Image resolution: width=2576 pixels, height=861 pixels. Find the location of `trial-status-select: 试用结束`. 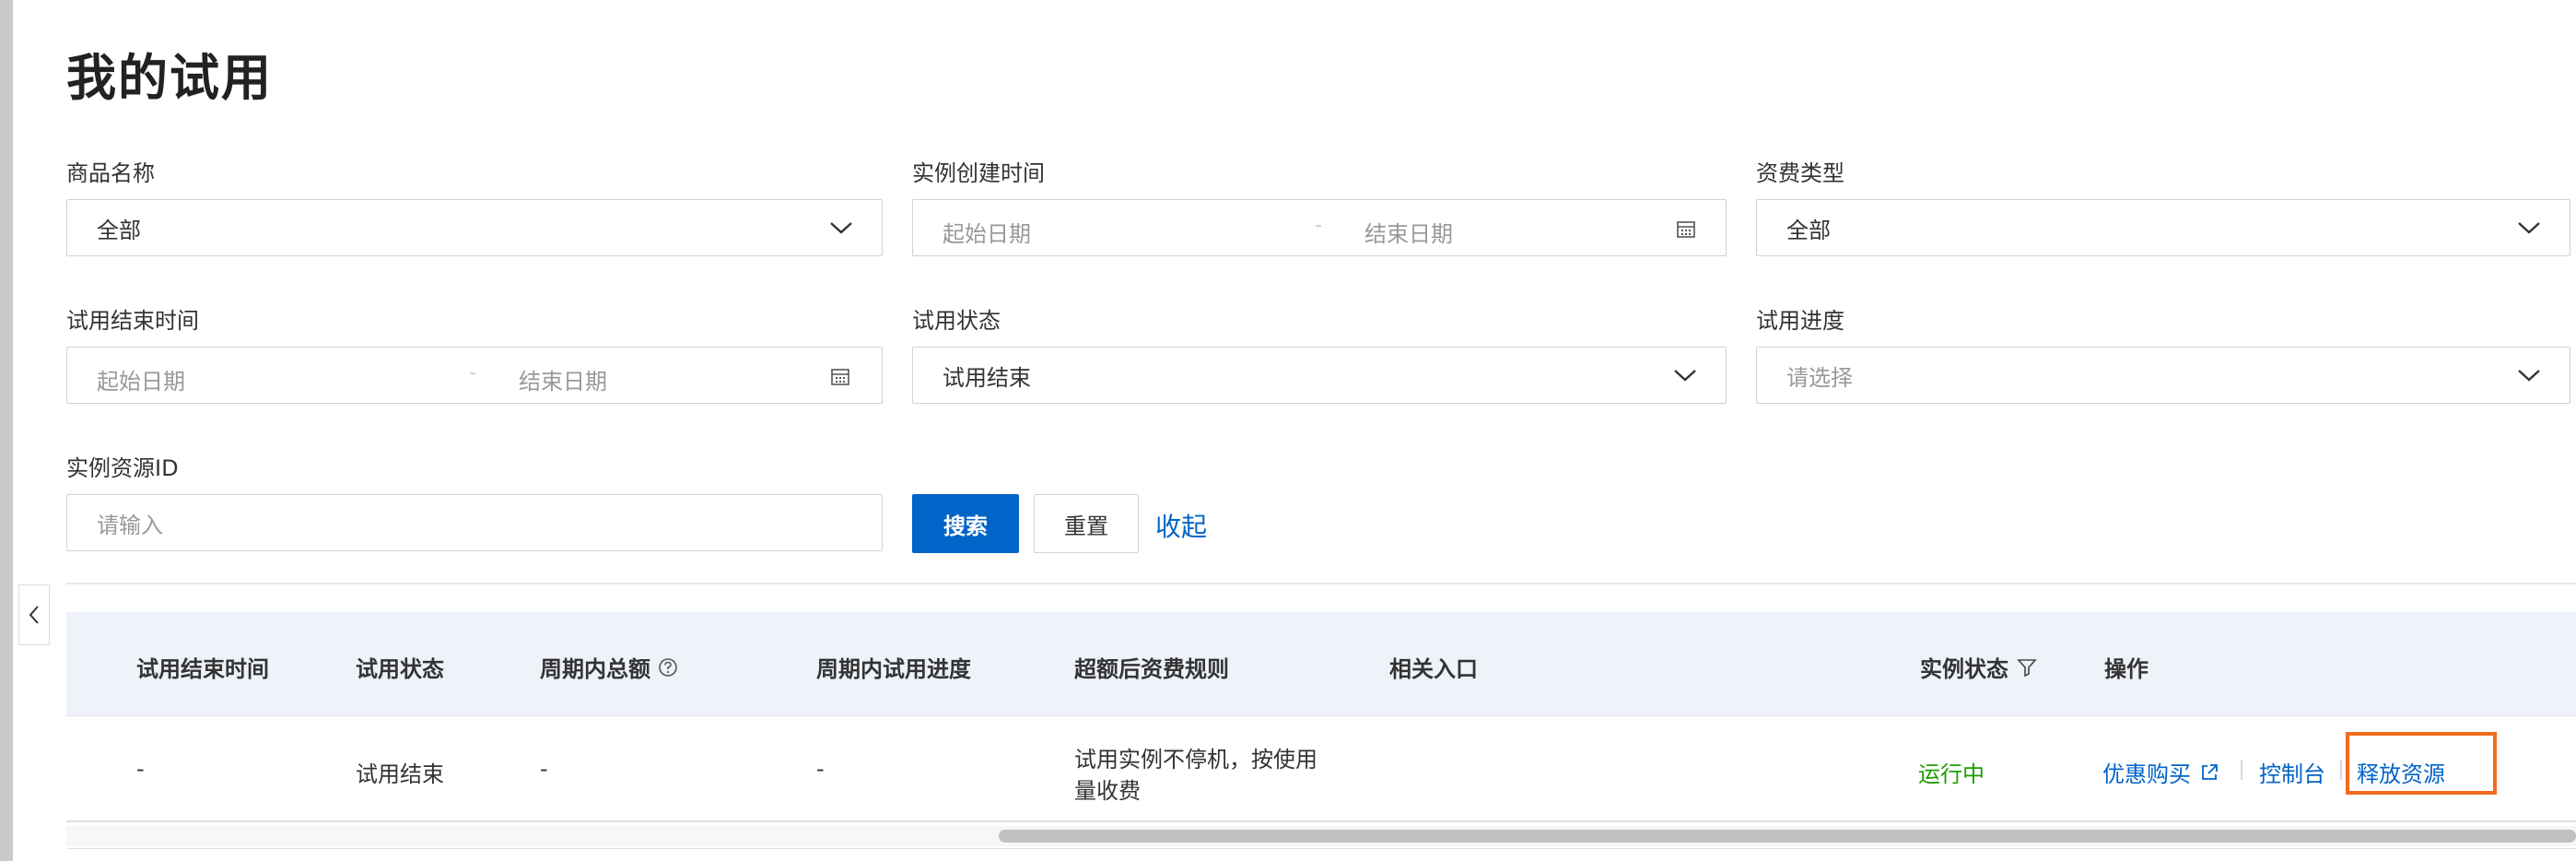

trial-status-select: 试用结束 is located at coordinates (1319, 375).